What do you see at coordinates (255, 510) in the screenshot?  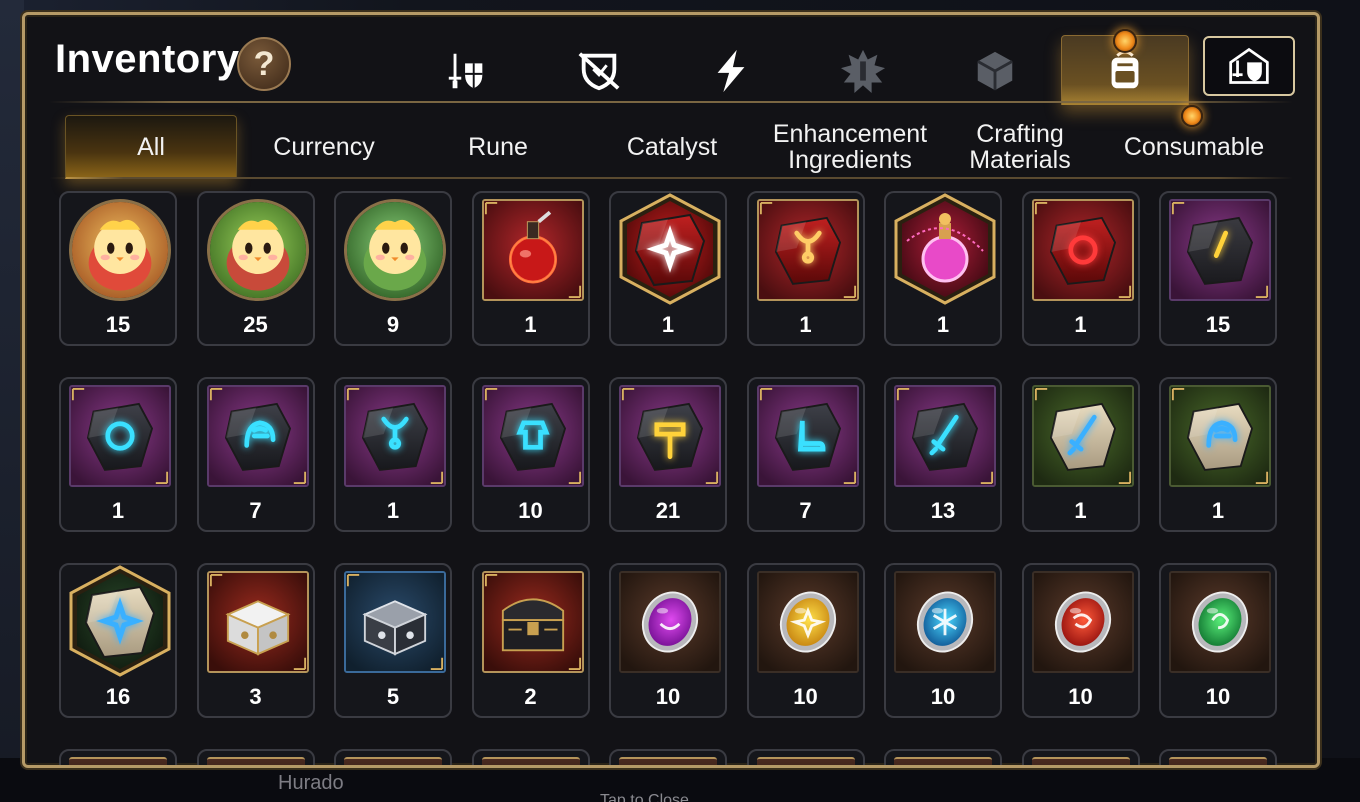 I see `item-count: 7` at bounding box center [255, 510].